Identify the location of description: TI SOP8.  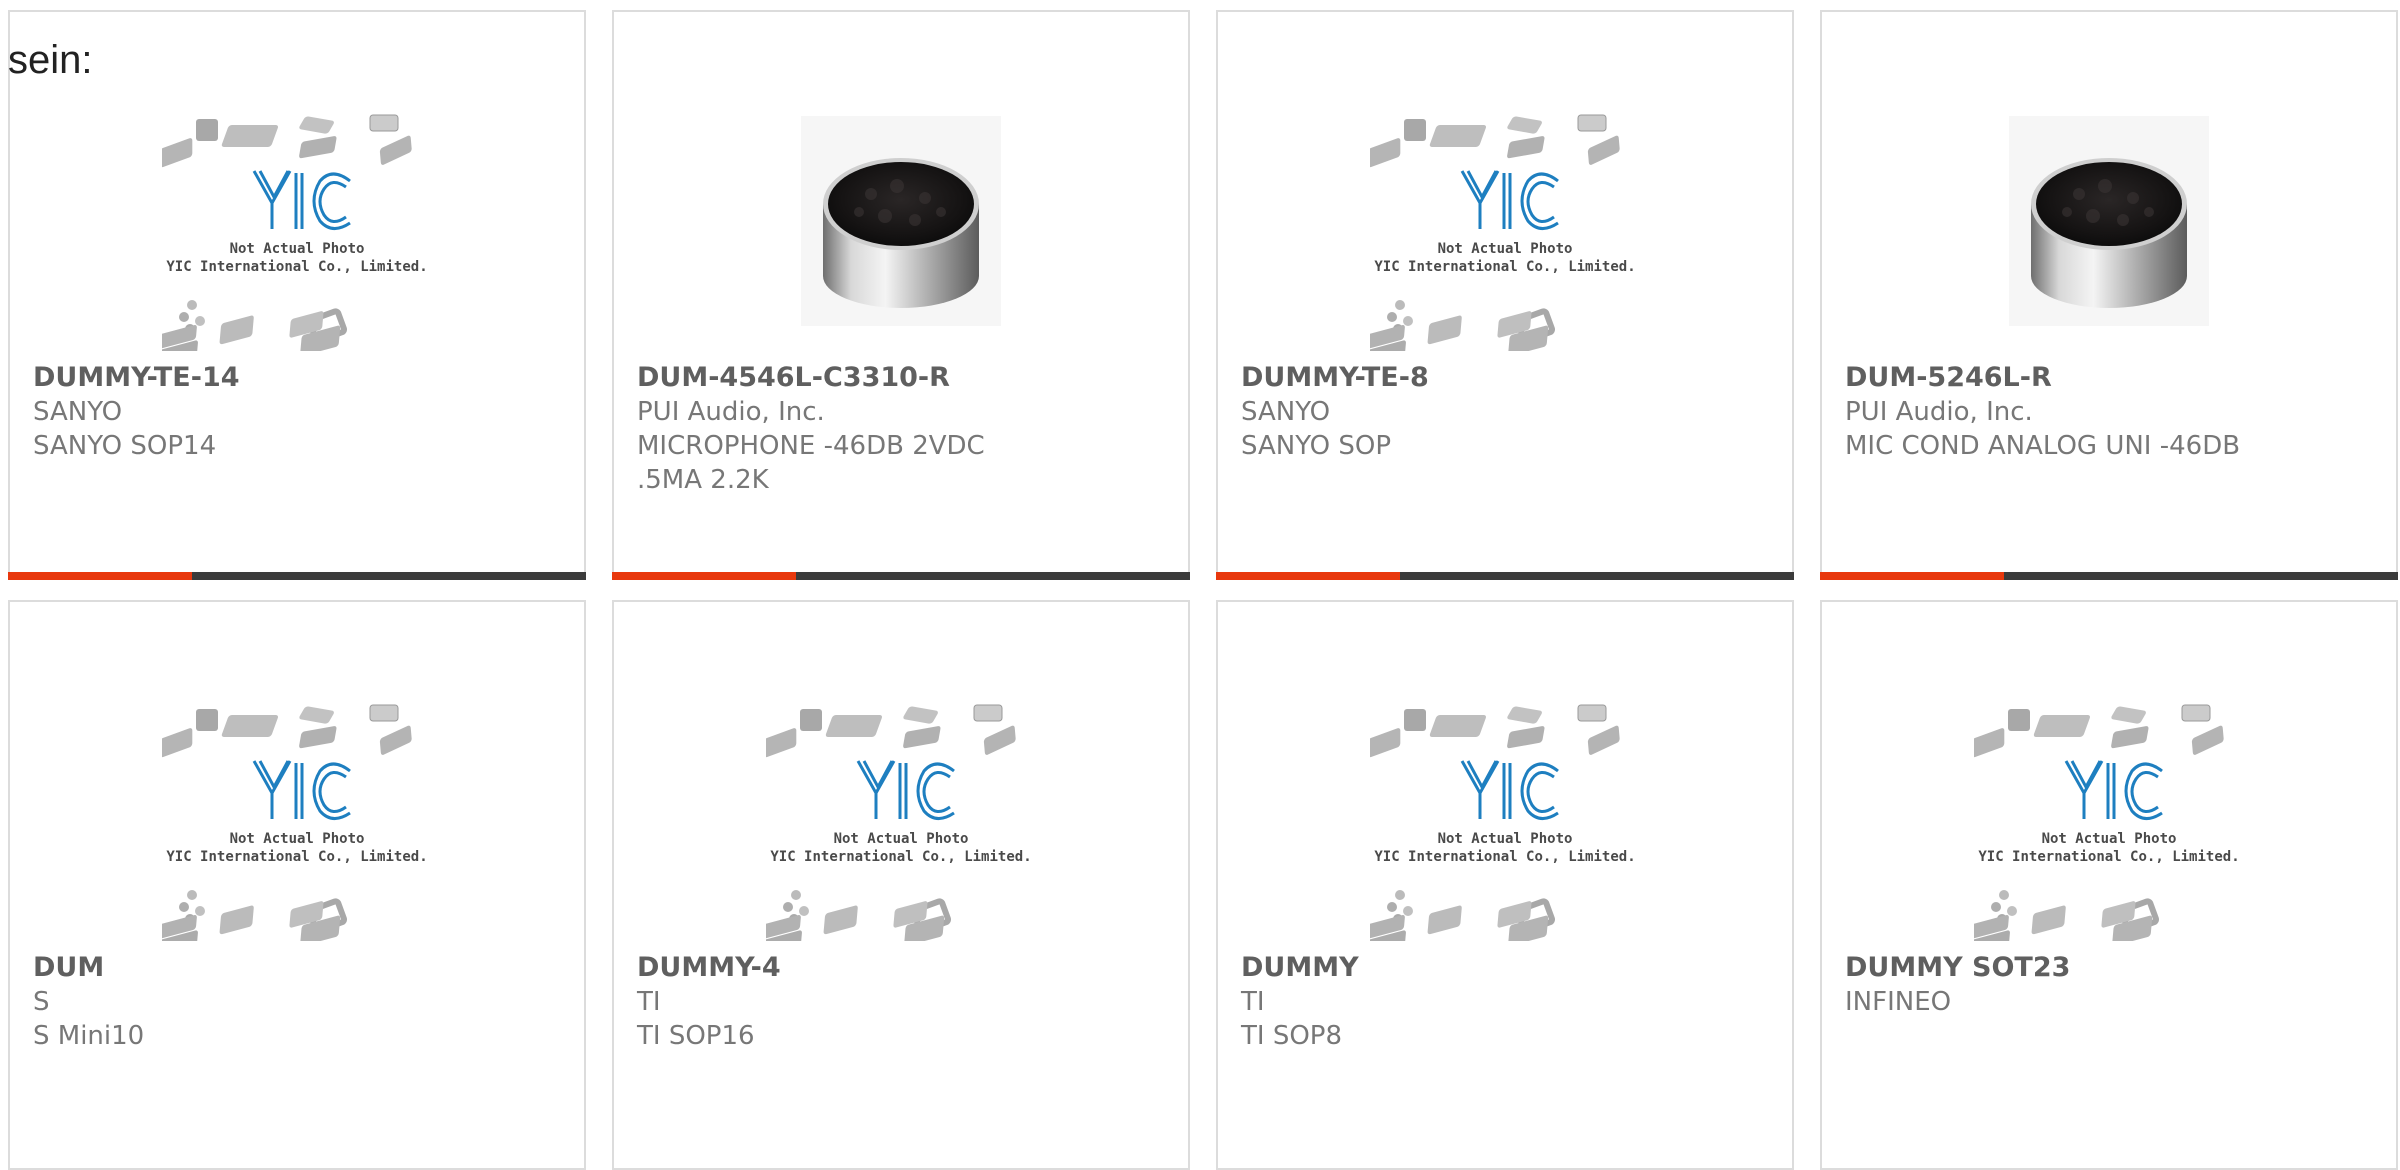
(1292, 1036).